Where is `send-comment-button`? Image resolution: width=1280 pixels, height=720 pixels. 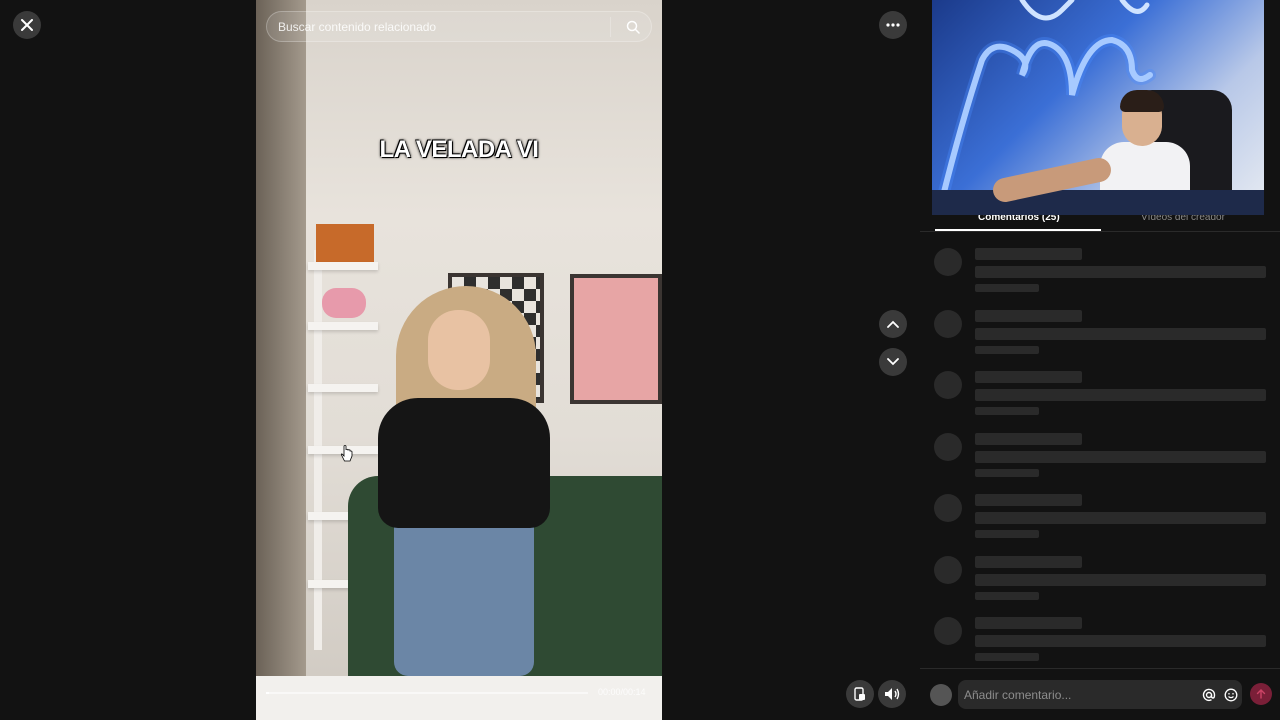
send-comment-button is located at coordinates (1261, 694).